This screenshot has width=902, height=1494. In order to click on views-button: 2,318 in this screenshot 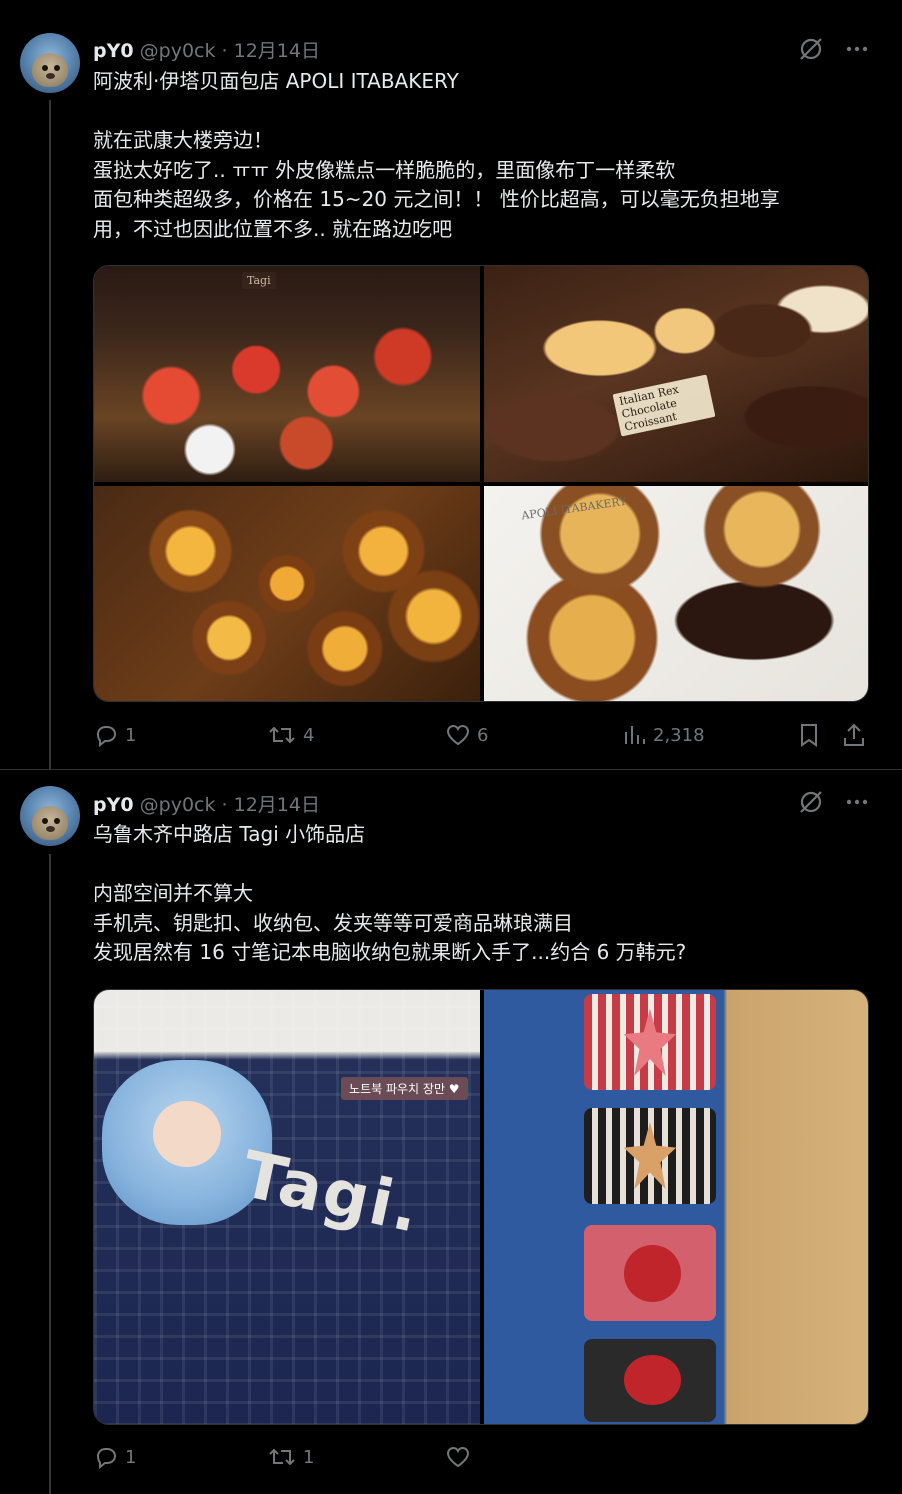, I will do `click(663, 735)`.